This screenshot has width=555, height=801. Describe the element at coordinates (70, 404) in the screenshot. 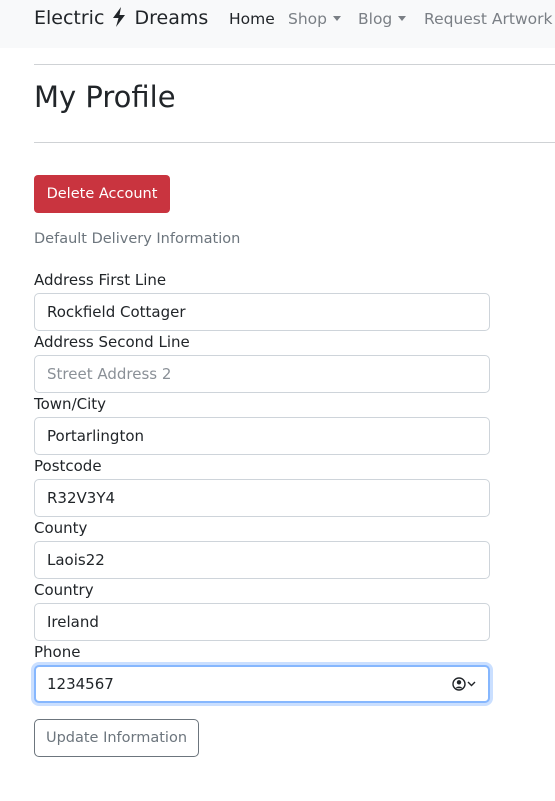

I see `town-city-label: Town/City` at that location.